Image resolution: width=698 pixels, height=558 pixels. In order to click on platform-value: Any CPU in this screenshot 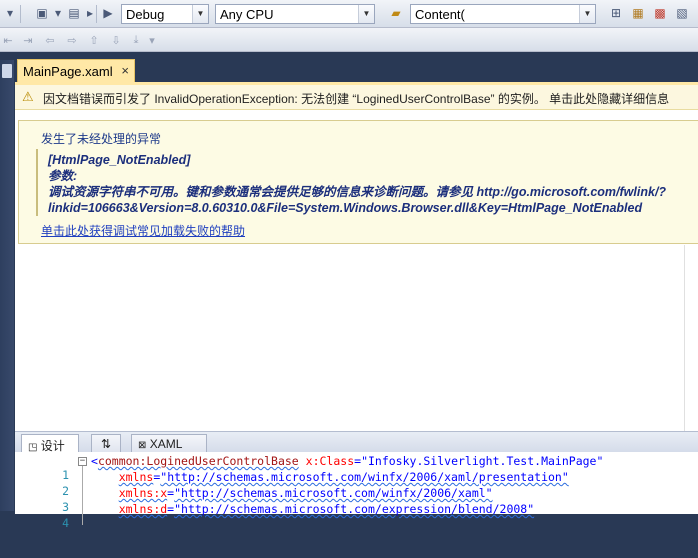, I will do `click(247, 14)`.